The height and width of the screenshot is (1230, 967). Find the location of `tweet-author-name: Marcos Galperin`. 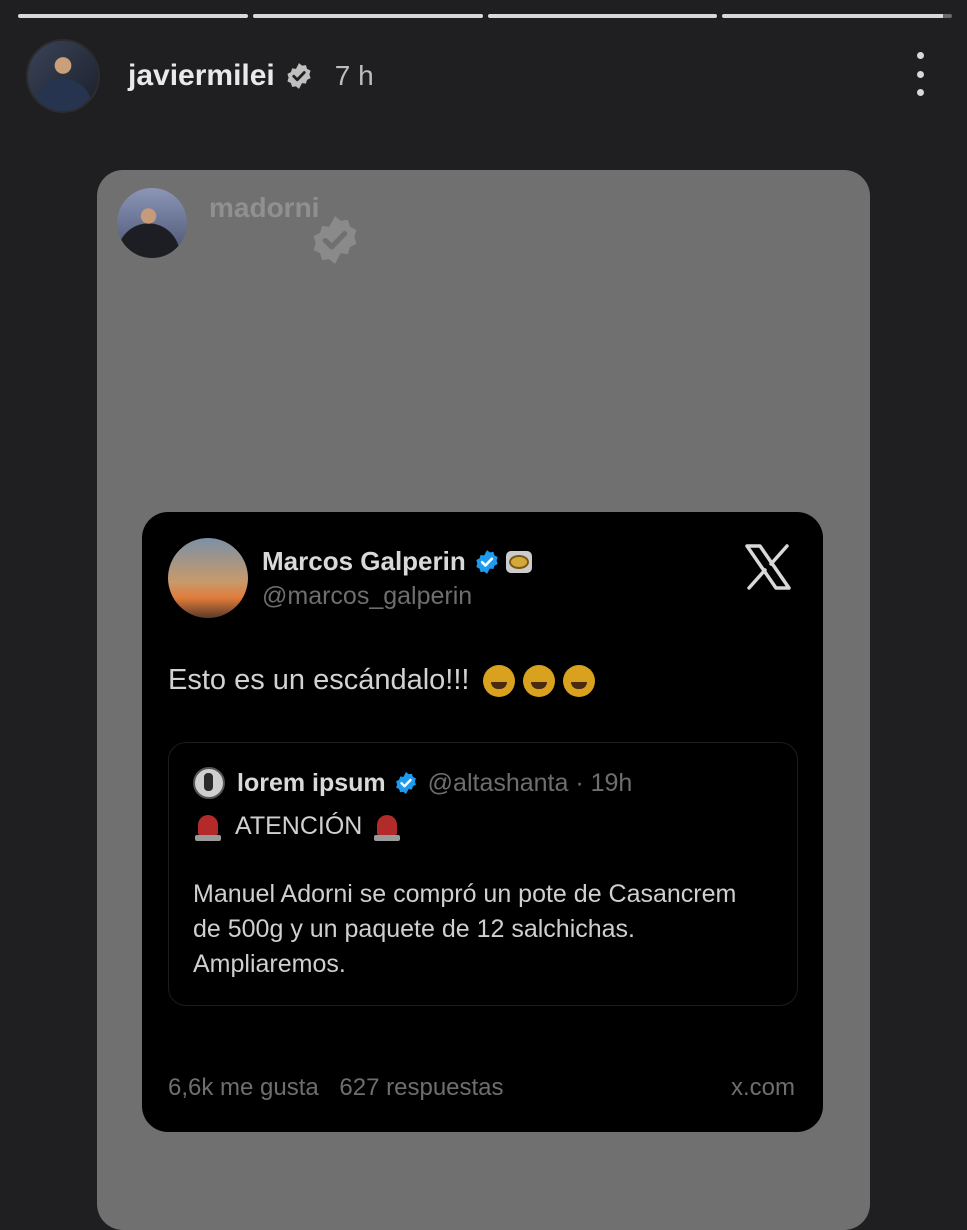

tweet-author-name: Marcos Galperin is located at coordinates (364, 561).